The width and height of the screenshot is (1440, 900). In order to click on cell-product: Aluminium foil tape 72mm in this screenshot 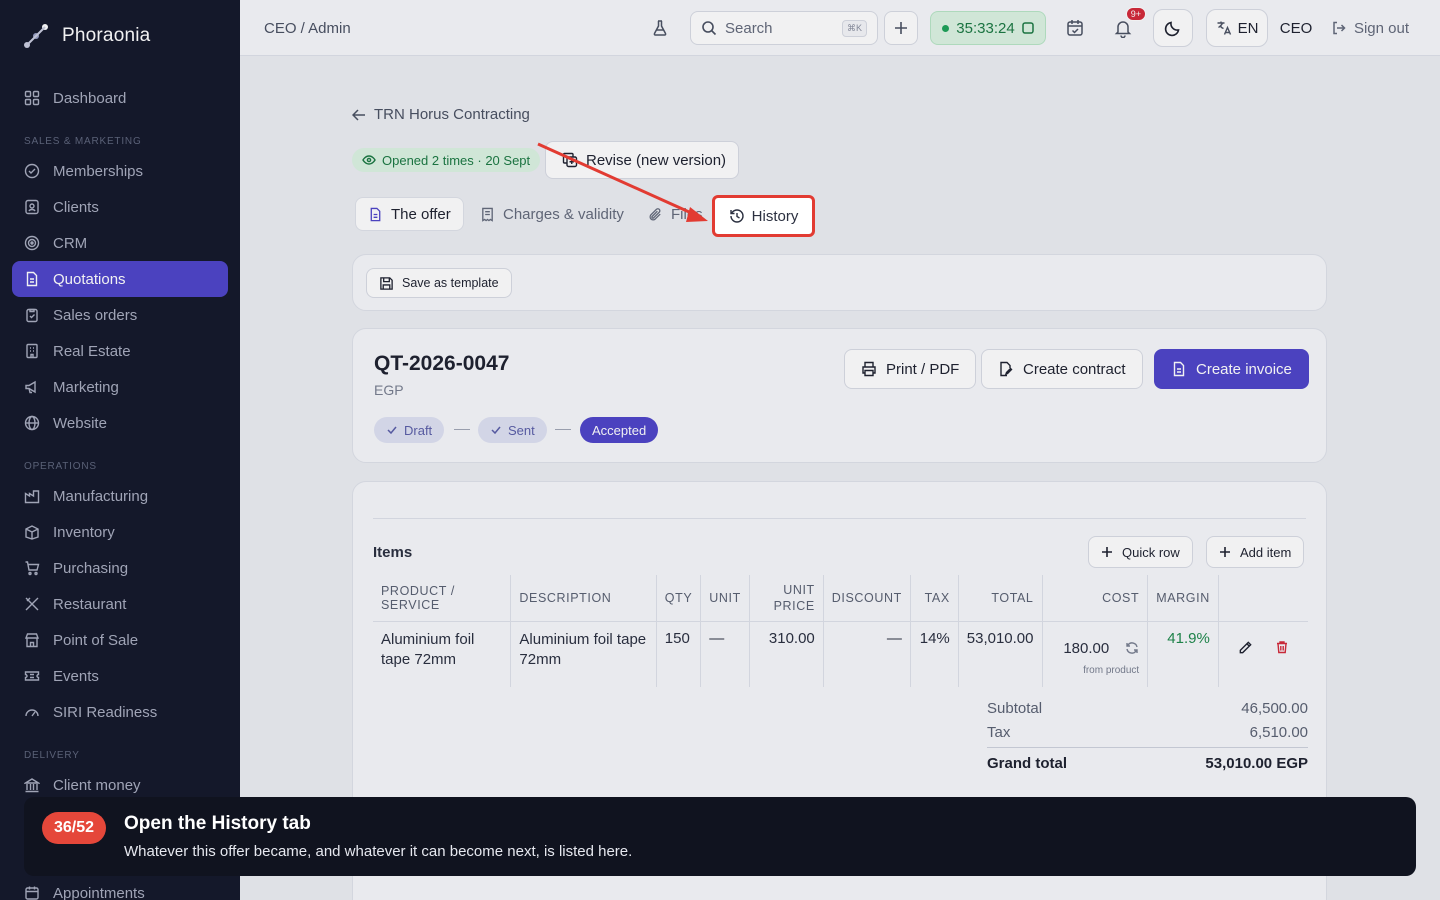, I will do `click(442, 654)`.